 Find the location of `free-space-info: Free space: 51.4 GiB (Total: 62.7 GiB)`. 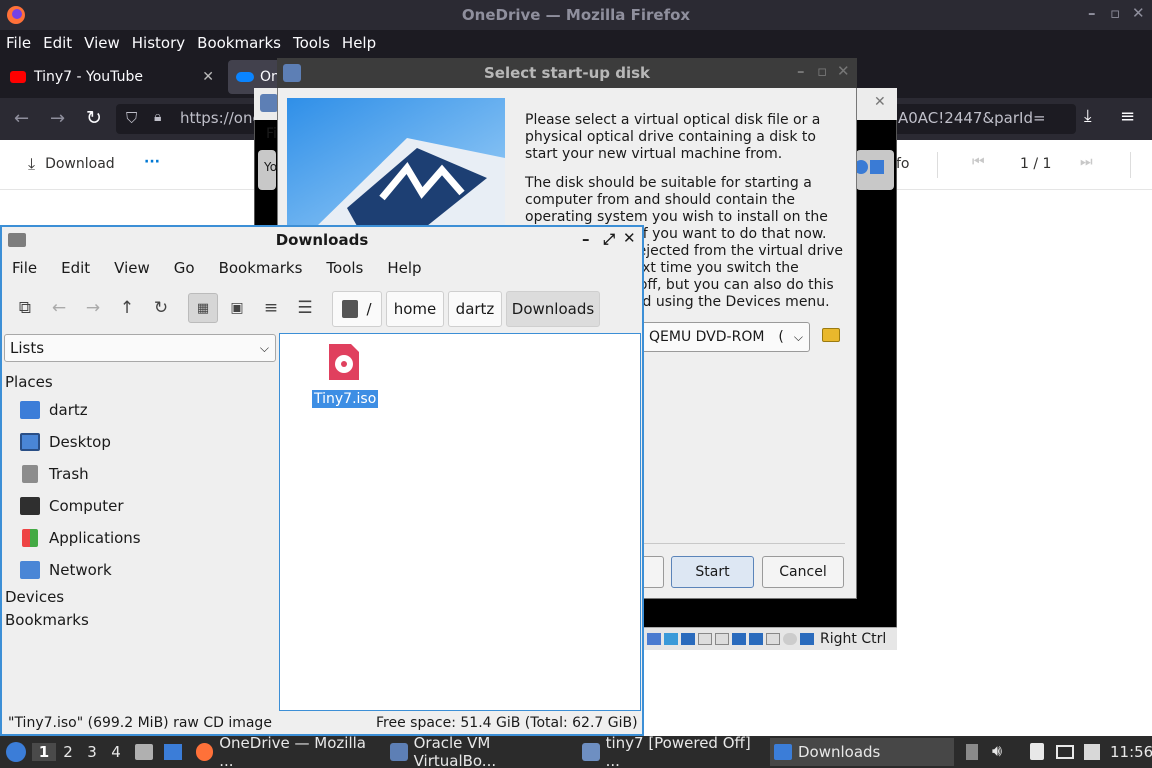

free-space-info: Free space: 51.4 GiB (Total: 62.7 GiB) is located at coordinates (507, 723).